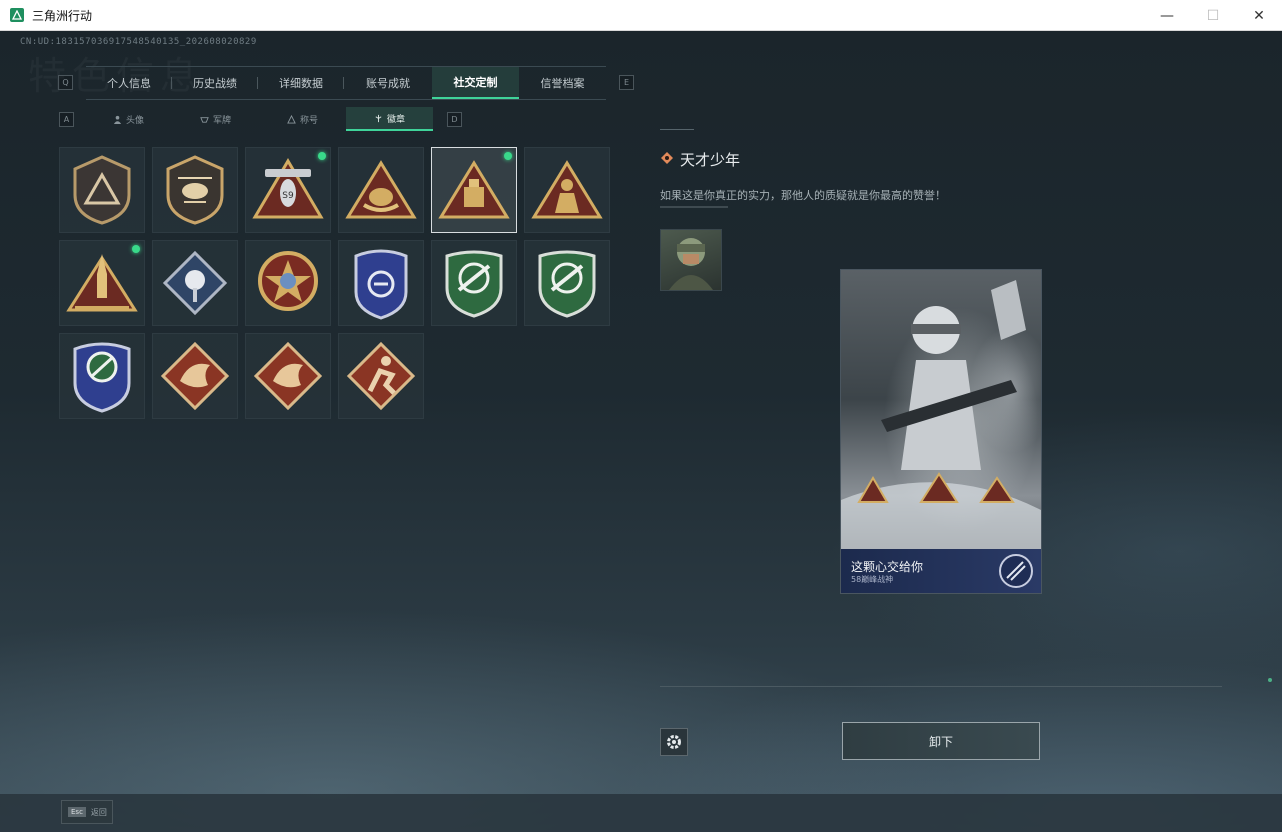 This screenshot has height=832, width=1282. Describe the element at coordinates (117, 119) in the screenshot. I see `person-icon` at that location.